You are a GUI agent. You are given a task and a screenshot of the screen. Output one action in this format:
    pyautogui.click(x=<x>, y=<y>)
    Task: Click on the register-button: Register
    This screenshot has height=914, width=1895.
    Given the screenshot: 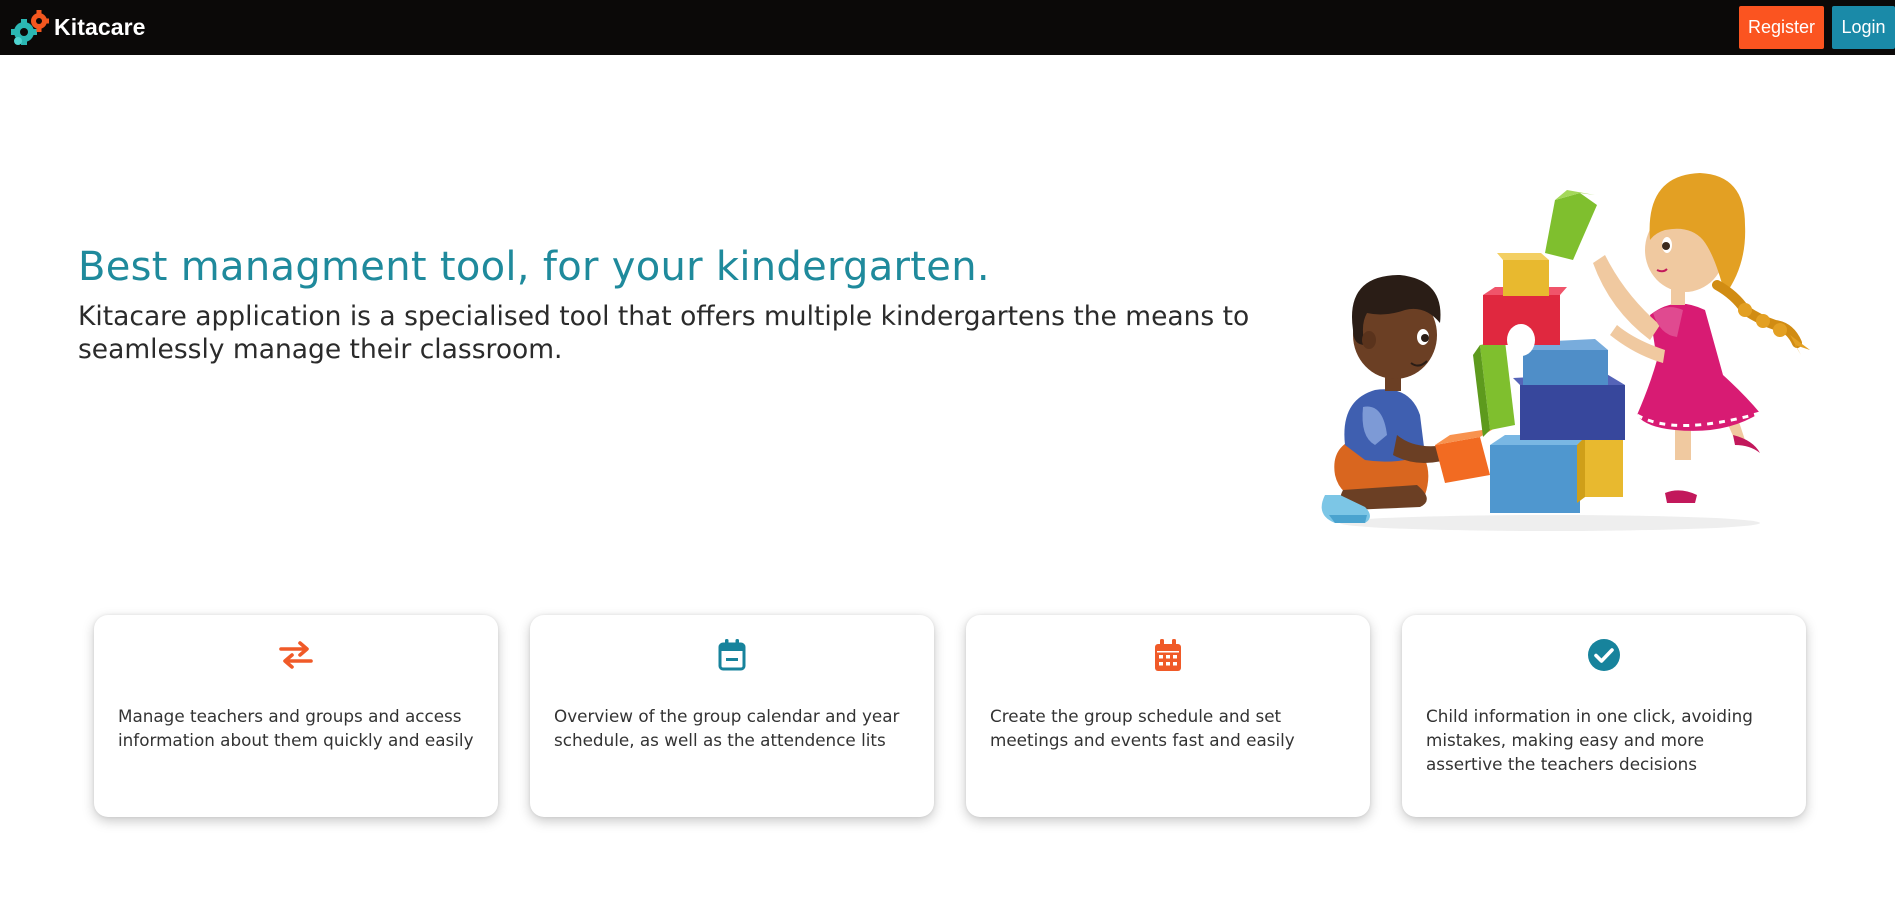 What is the action you would take?
    pyautogui.click(x=1781, y=27)
    